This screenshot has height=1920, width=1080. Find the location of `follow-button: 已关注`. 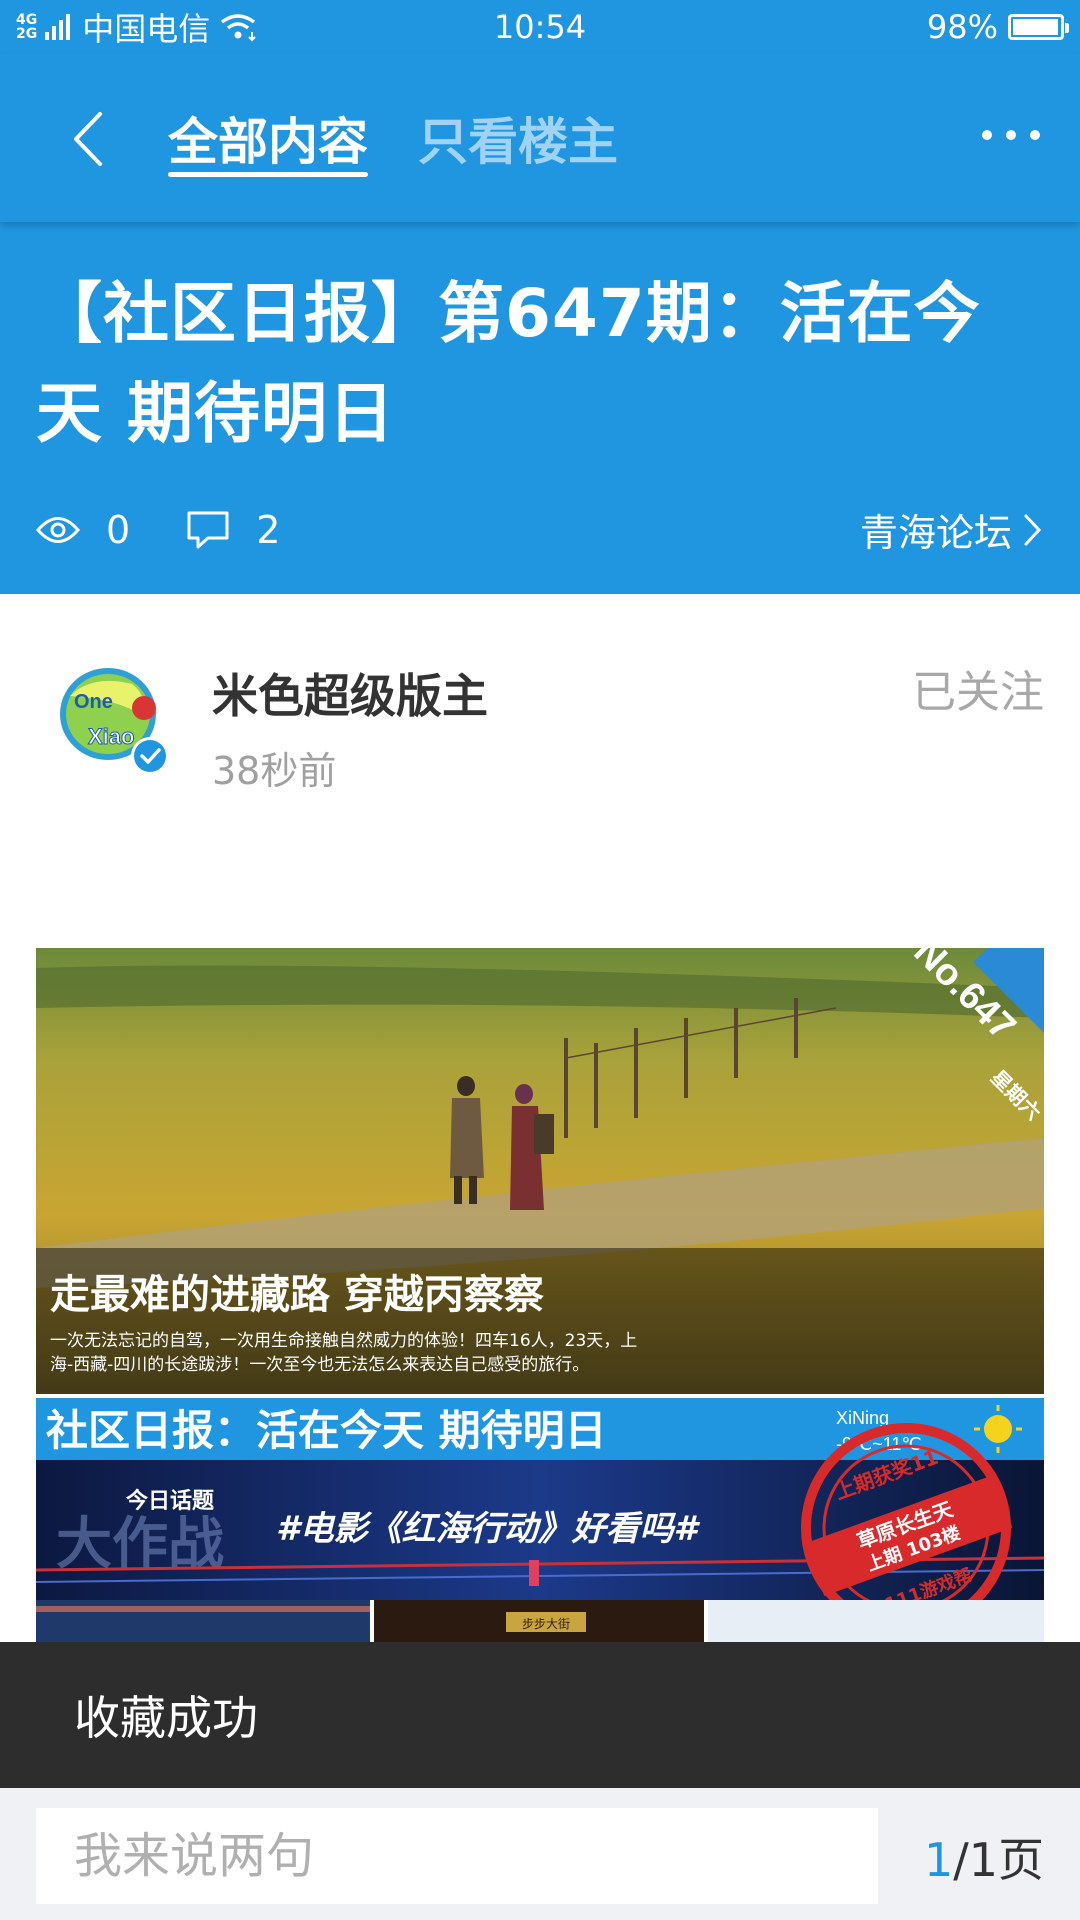

follow-button: 已关注 is located at coordinates (978, 688).